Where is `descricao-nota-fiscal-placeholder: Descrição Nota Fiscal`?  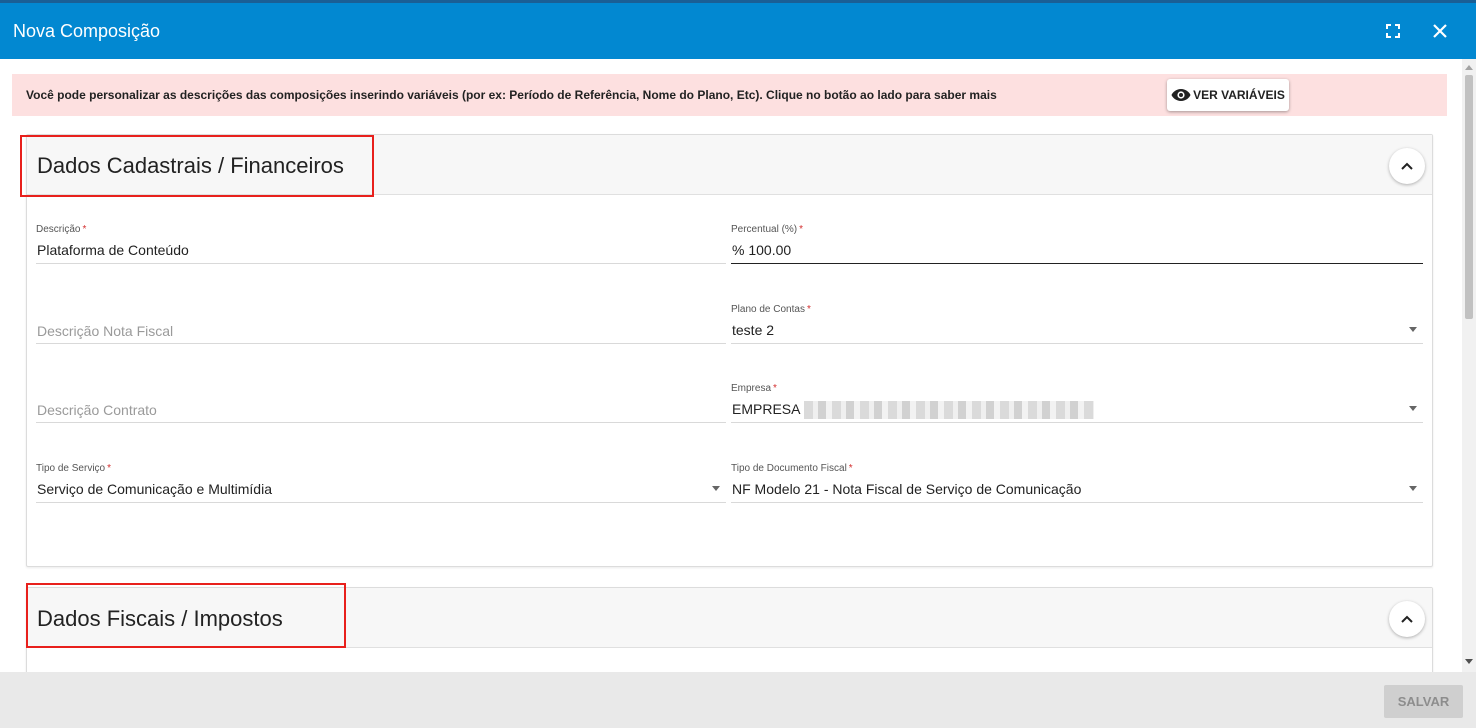
descricao-nota-fiscal-placeholder: Descrição Nota Fiscal is located at coordinates (105, 331).